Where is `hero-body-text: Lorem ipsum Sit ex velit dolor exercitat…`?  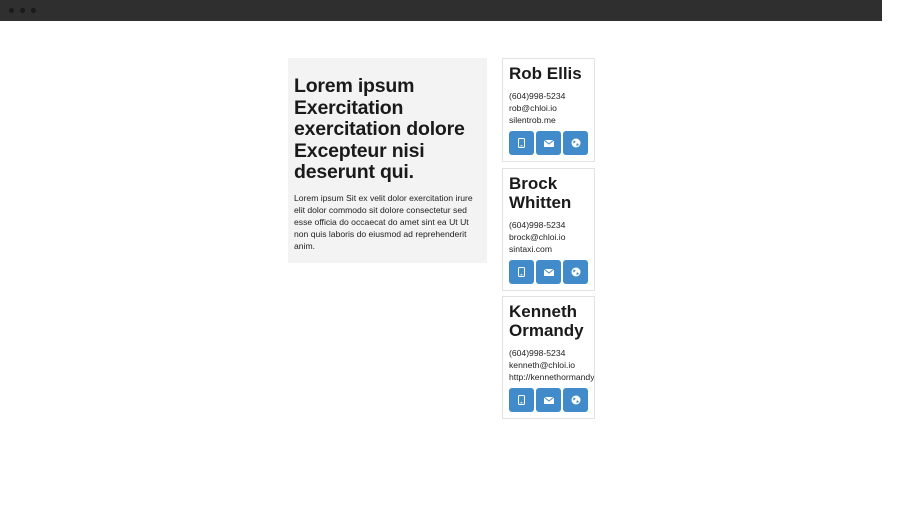 hero-body-text: Lorem ipsum Sit ex velit dolor exercitat… is located at coordinates (383, 222).